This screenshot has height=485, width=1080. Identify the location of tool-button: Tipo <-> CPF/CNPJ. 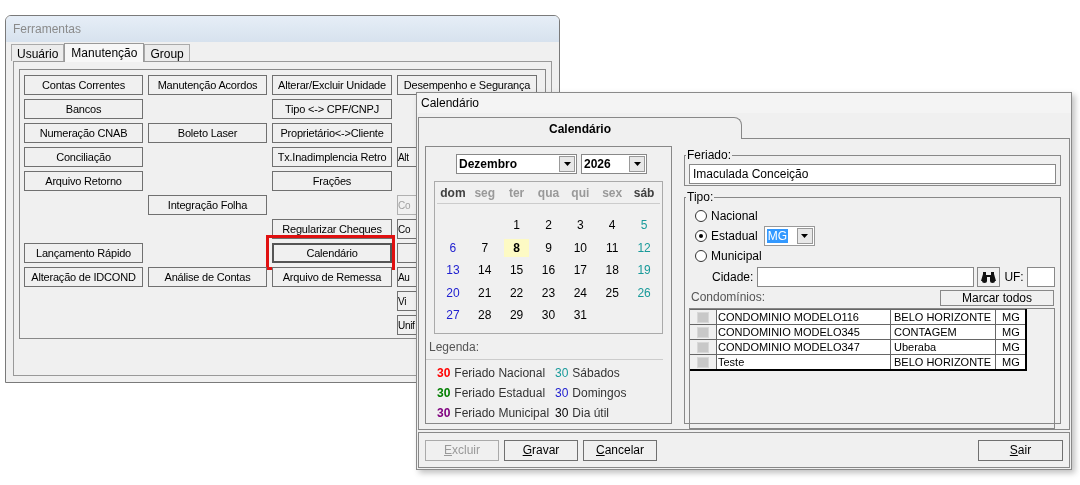
(332, 109).